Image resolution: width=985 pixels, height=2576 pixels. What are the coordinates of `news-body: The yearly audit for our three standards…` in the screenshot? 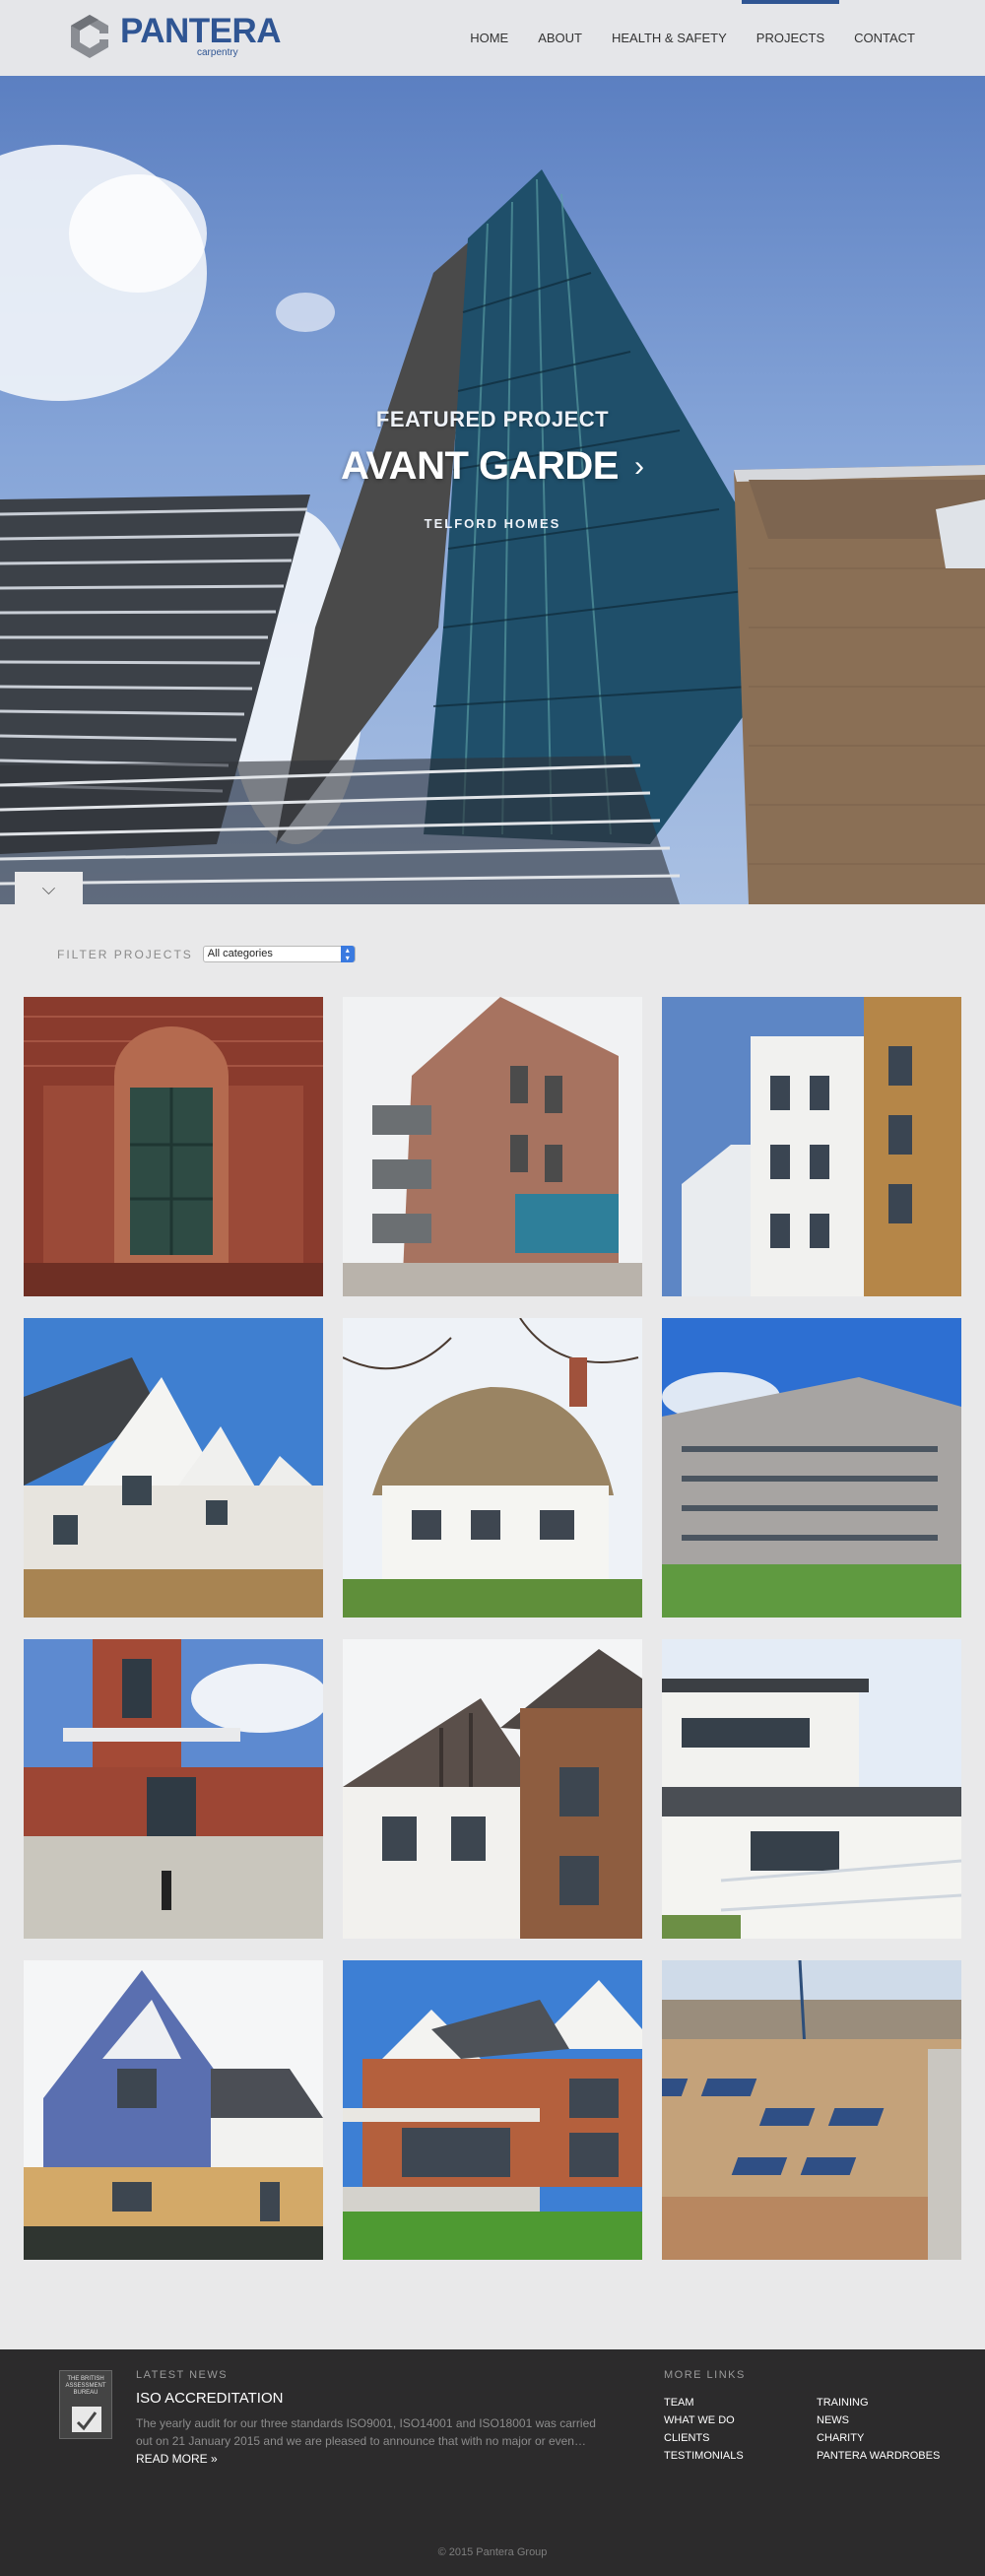 It's located at (367, 2441).